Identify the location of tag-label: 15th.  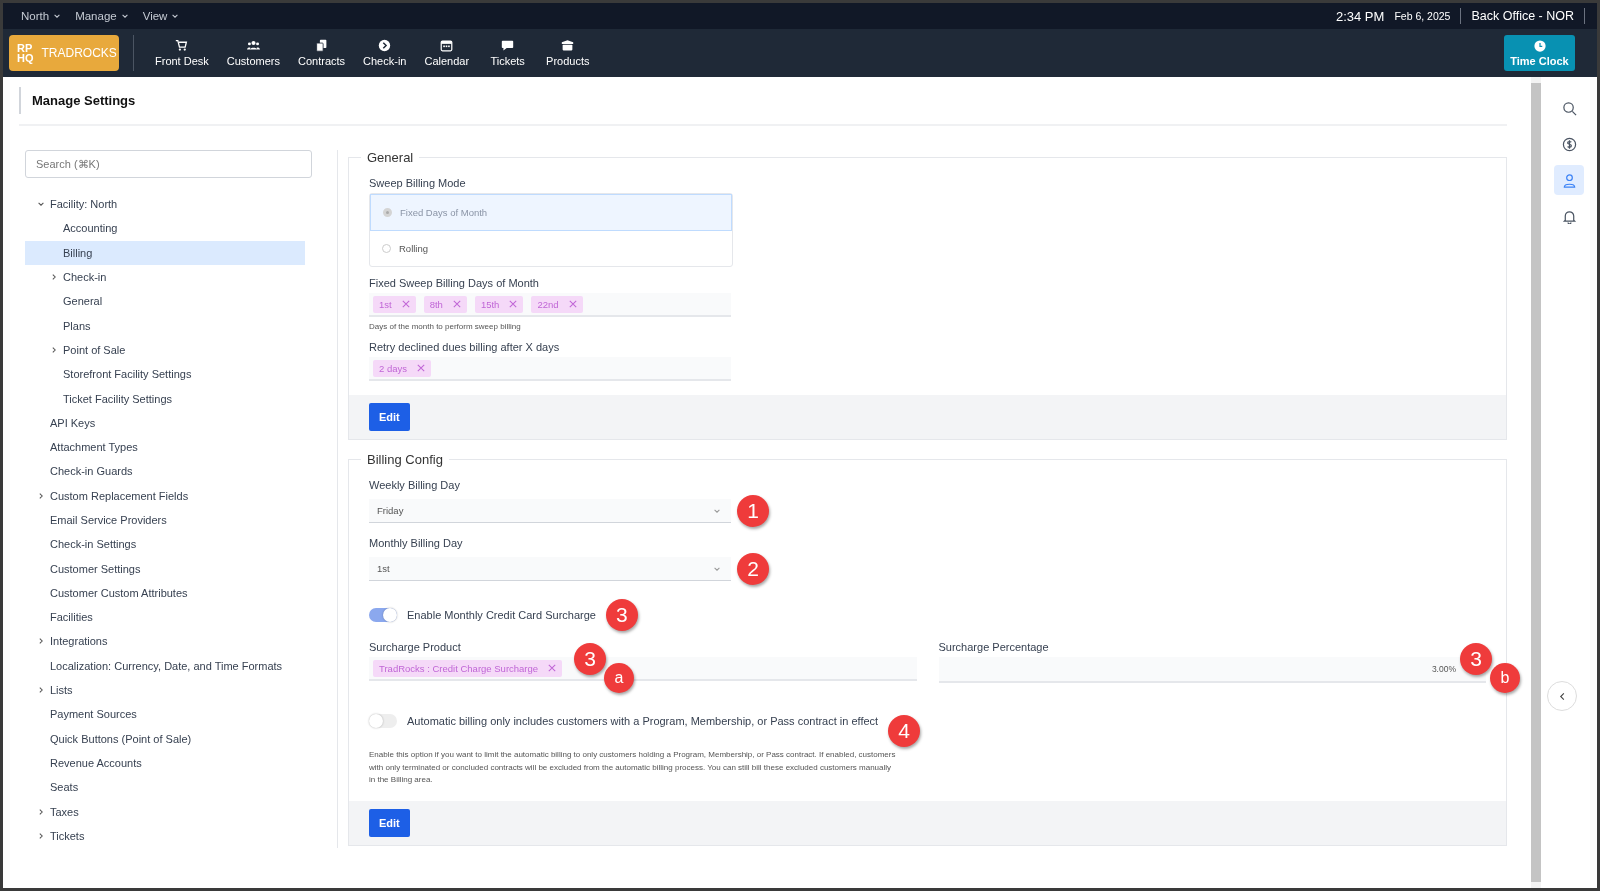
(490, 304).